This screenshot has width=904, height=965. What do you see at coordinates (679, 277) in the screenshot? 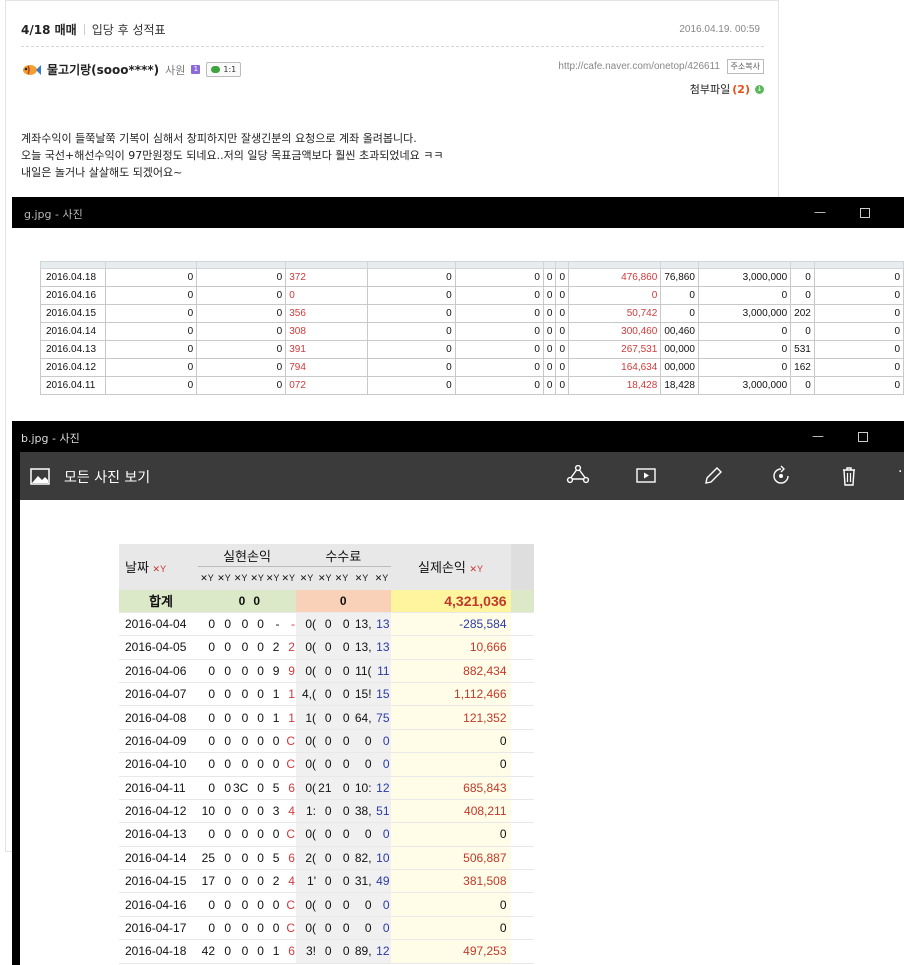
I see `table-cell: 76,860` at bounding box center [679, 277].